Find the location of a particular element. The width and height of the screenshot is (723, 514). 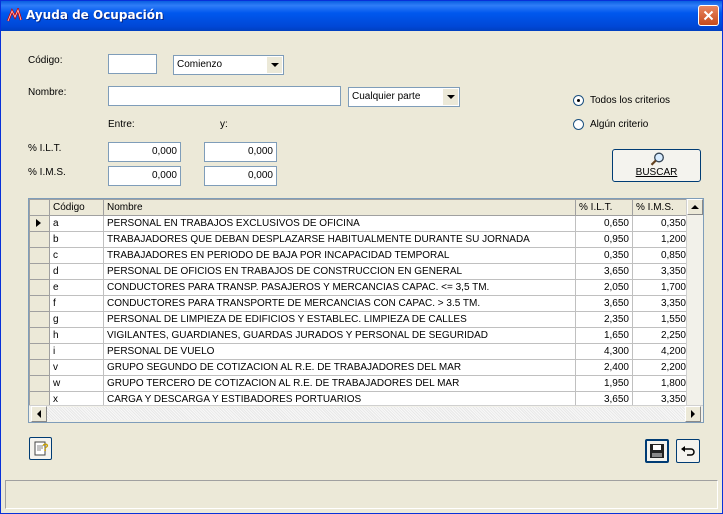

cell-codigo: h is located at coordinates (76, 335).